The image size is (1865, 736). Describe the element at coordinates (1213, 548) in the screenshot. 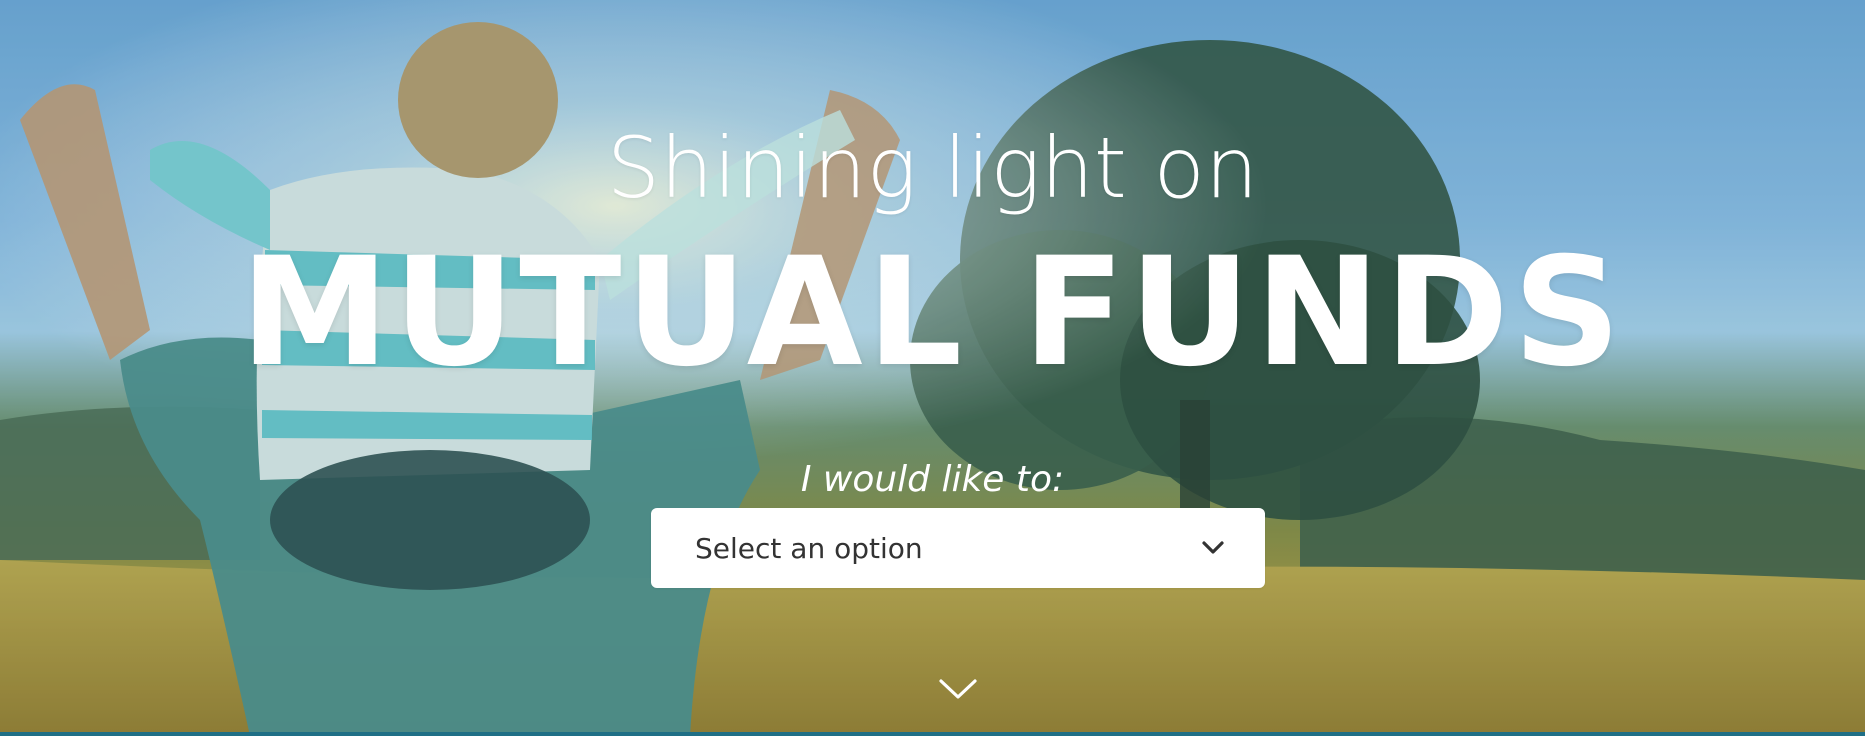

I see `chevron-down-icon` at that location.